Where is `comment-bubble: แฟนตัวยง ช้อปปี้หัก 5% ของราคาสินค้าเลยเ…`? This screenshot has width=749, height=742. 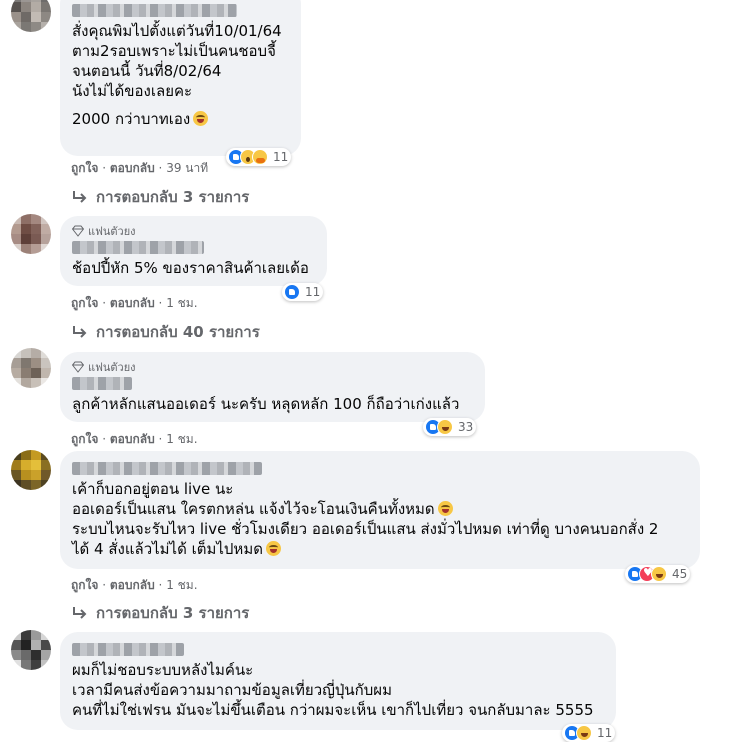
comment-bubble: แฟนตัวยง ช้อปปี้หัก 5% ของราคาสินค้าเลยเ… is located at coordinates (193, 251).